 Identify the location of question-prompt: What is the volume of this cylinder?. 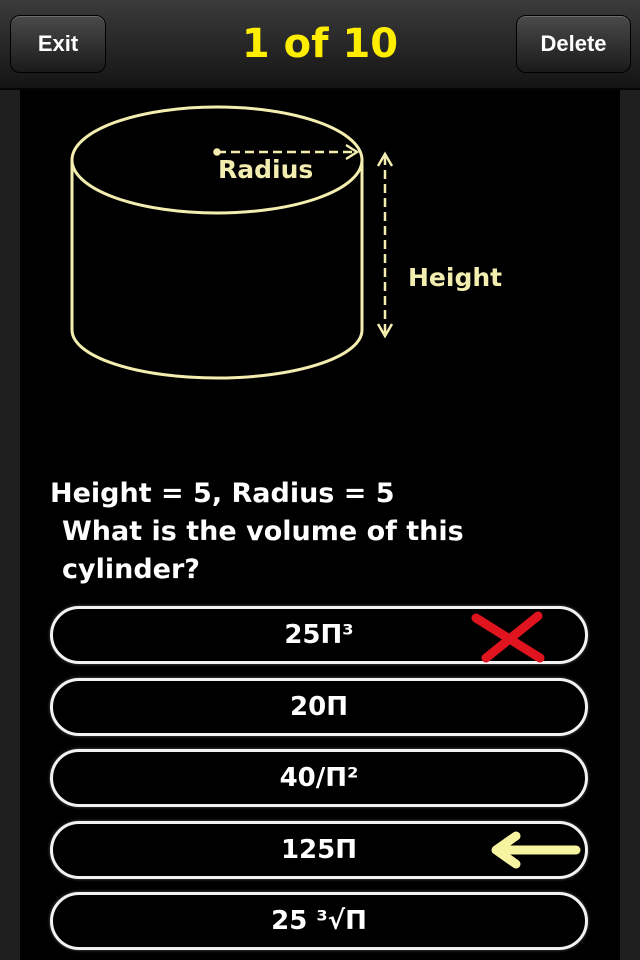
(263, 550).